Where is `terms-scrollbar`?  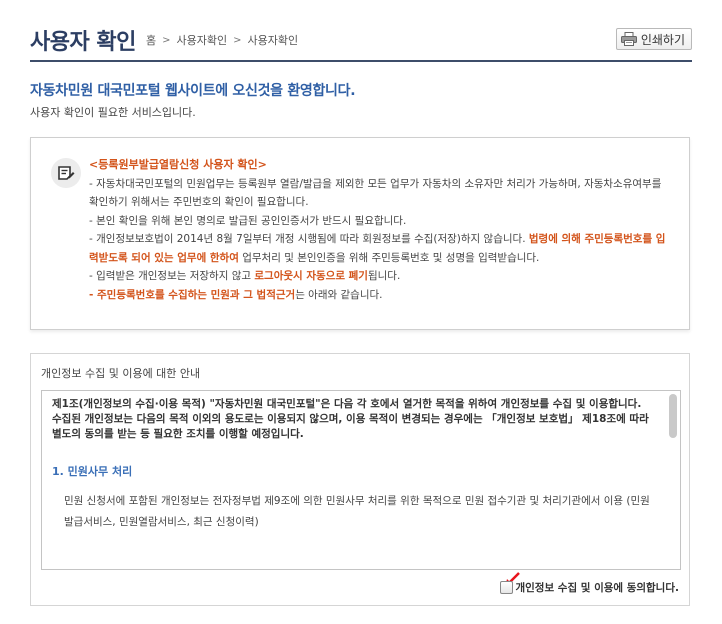 terms-scrollbar is located at coordinates (673, 480).